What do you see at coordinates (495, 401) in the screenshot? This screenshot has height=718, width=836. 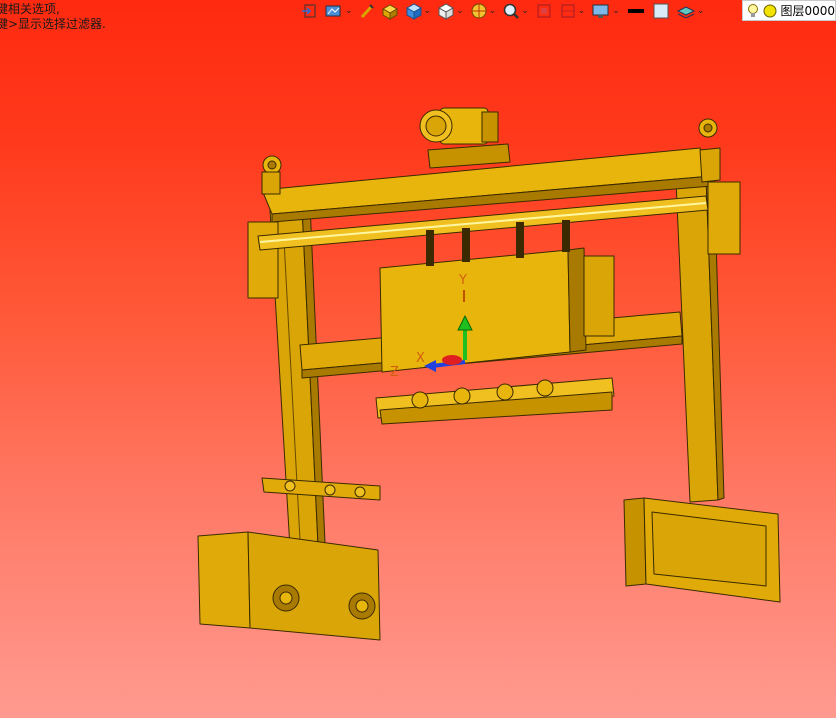 I see `roller-bar` at bounding box center [495, 401].